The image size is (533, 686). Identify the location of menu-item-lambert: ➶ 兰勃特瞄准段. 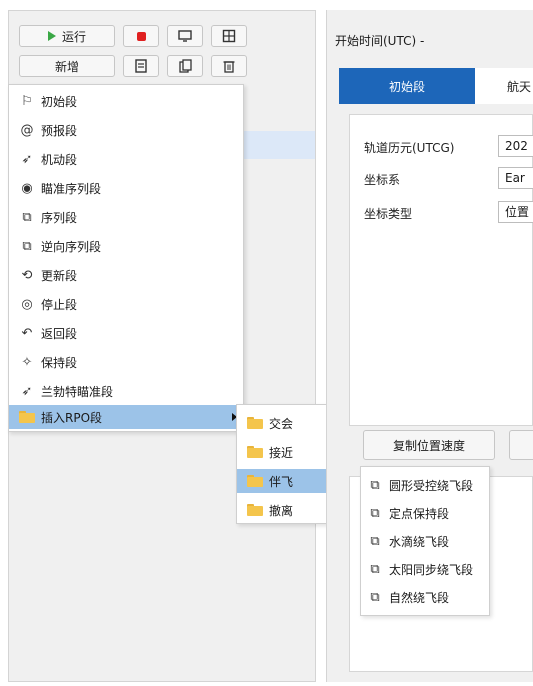
(126, 391).